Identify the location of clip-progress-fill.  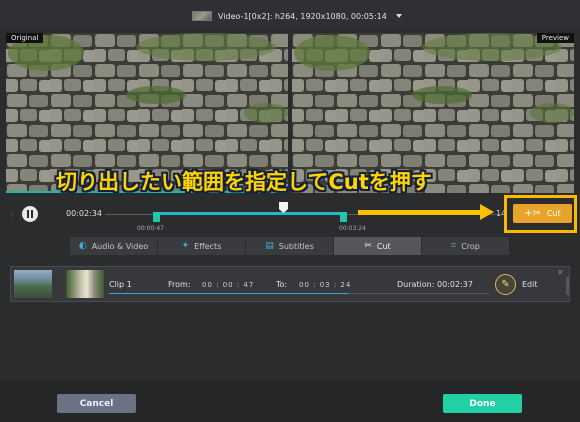
(229, 293).